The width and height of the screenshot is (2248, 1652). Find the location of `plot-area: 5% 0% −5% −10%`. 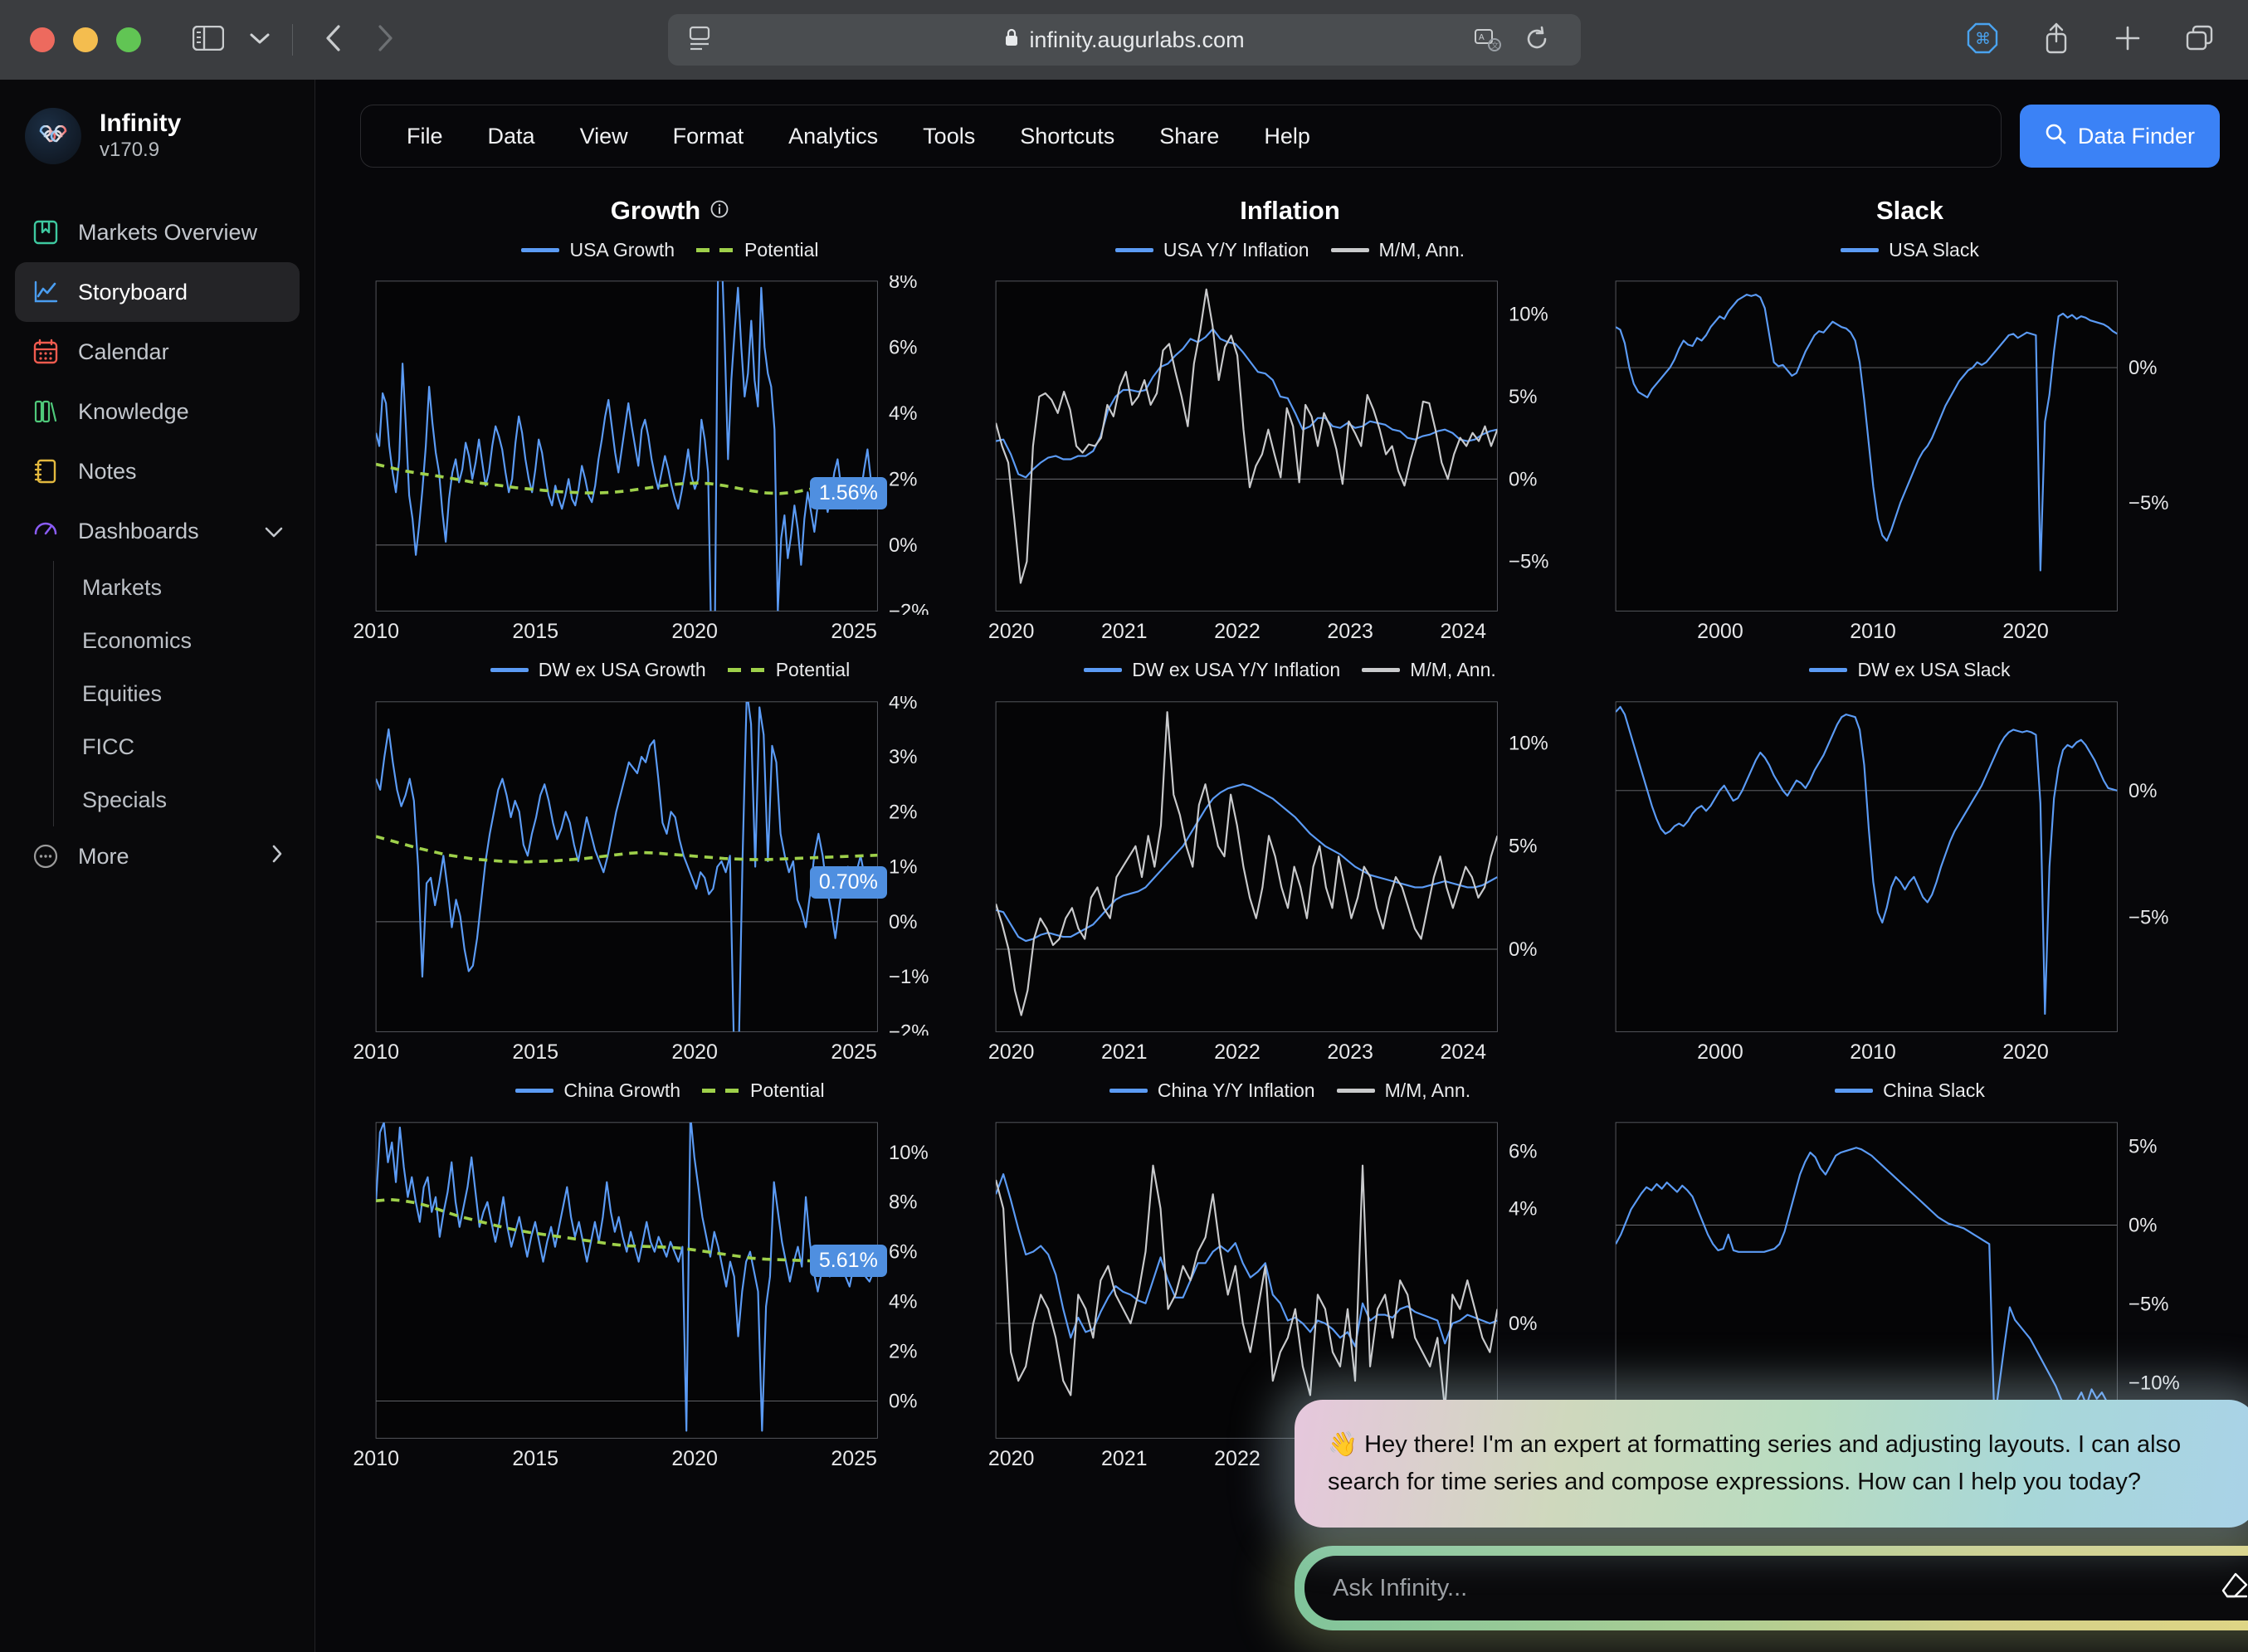

plot-area: 5% 0% −5% −10% is located at coordinates (1909, 1280).